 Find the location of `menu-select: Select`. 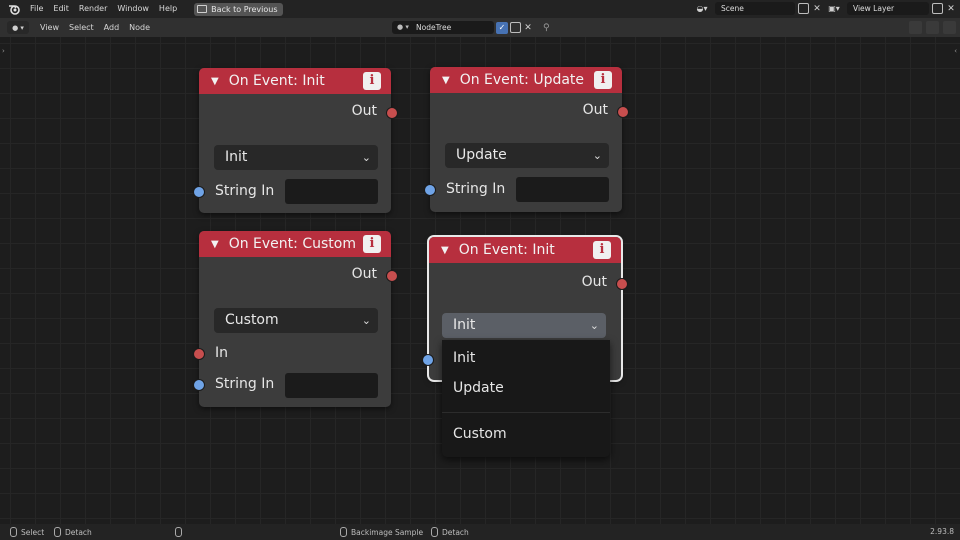

menu-select: Select is located at coordinates (81, 27).